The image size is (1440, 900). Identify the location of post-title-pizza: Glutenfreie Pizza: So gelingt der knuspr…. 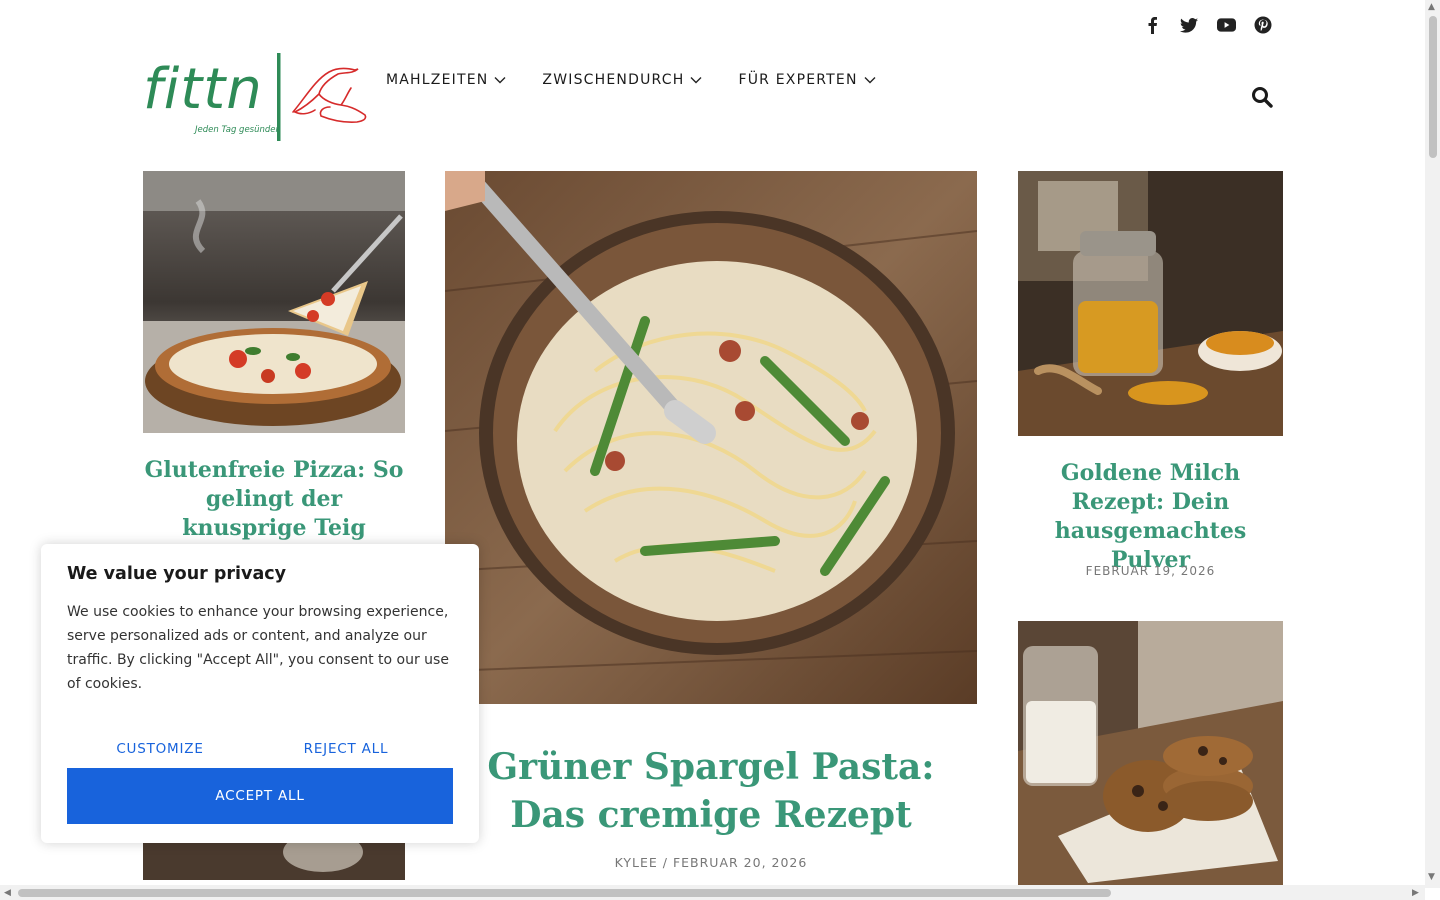
(274, 499).